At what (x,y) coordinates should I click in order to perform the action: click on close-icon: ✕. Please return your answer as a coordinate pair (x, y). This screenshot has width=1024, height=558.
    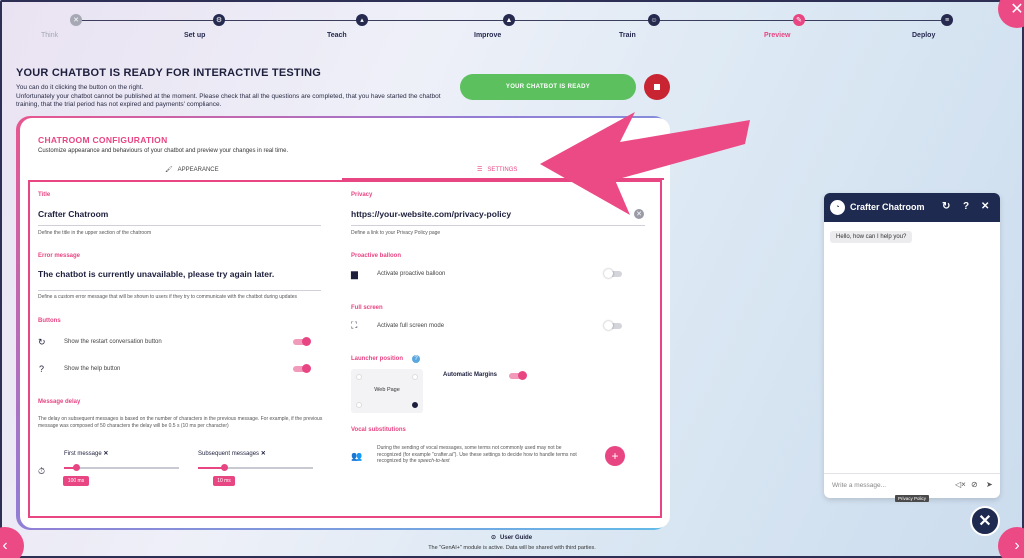
    Looking at the image, I should click on (985, 206).